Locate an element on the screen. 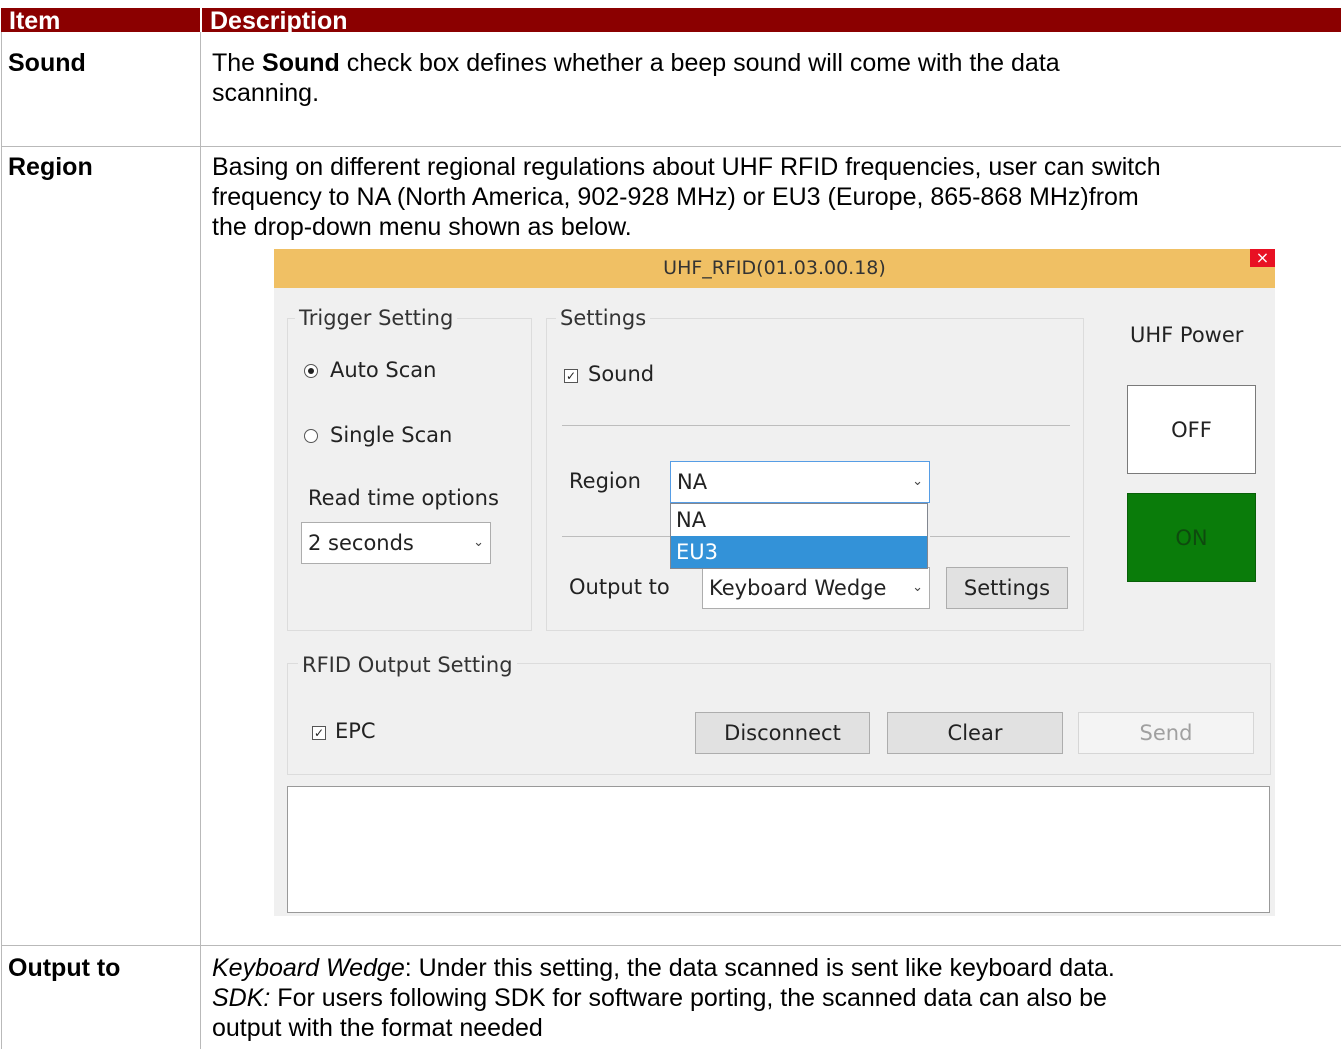 Image resolution: width=1341 pixels, height=1049 pixels. disconnect-button: Disconnect is located at coordinates (782, 733).